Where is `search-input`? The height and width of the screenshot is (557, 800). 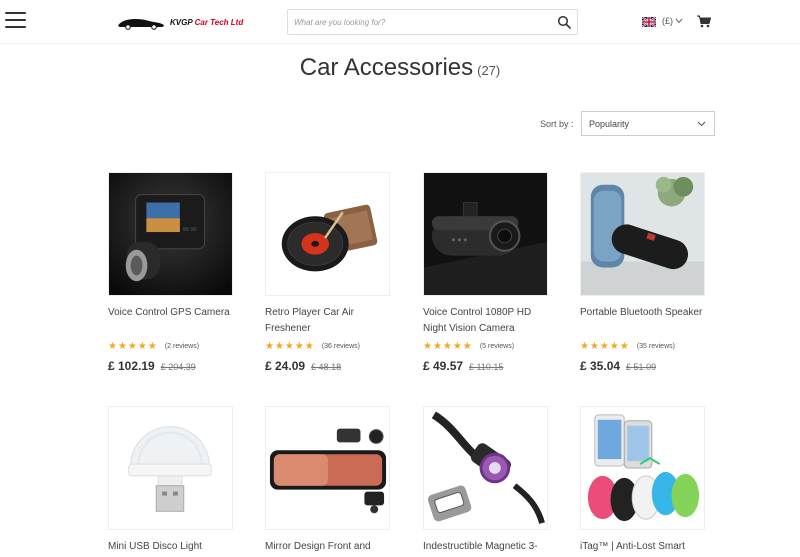
search-input is located at coordinates (419, 22).